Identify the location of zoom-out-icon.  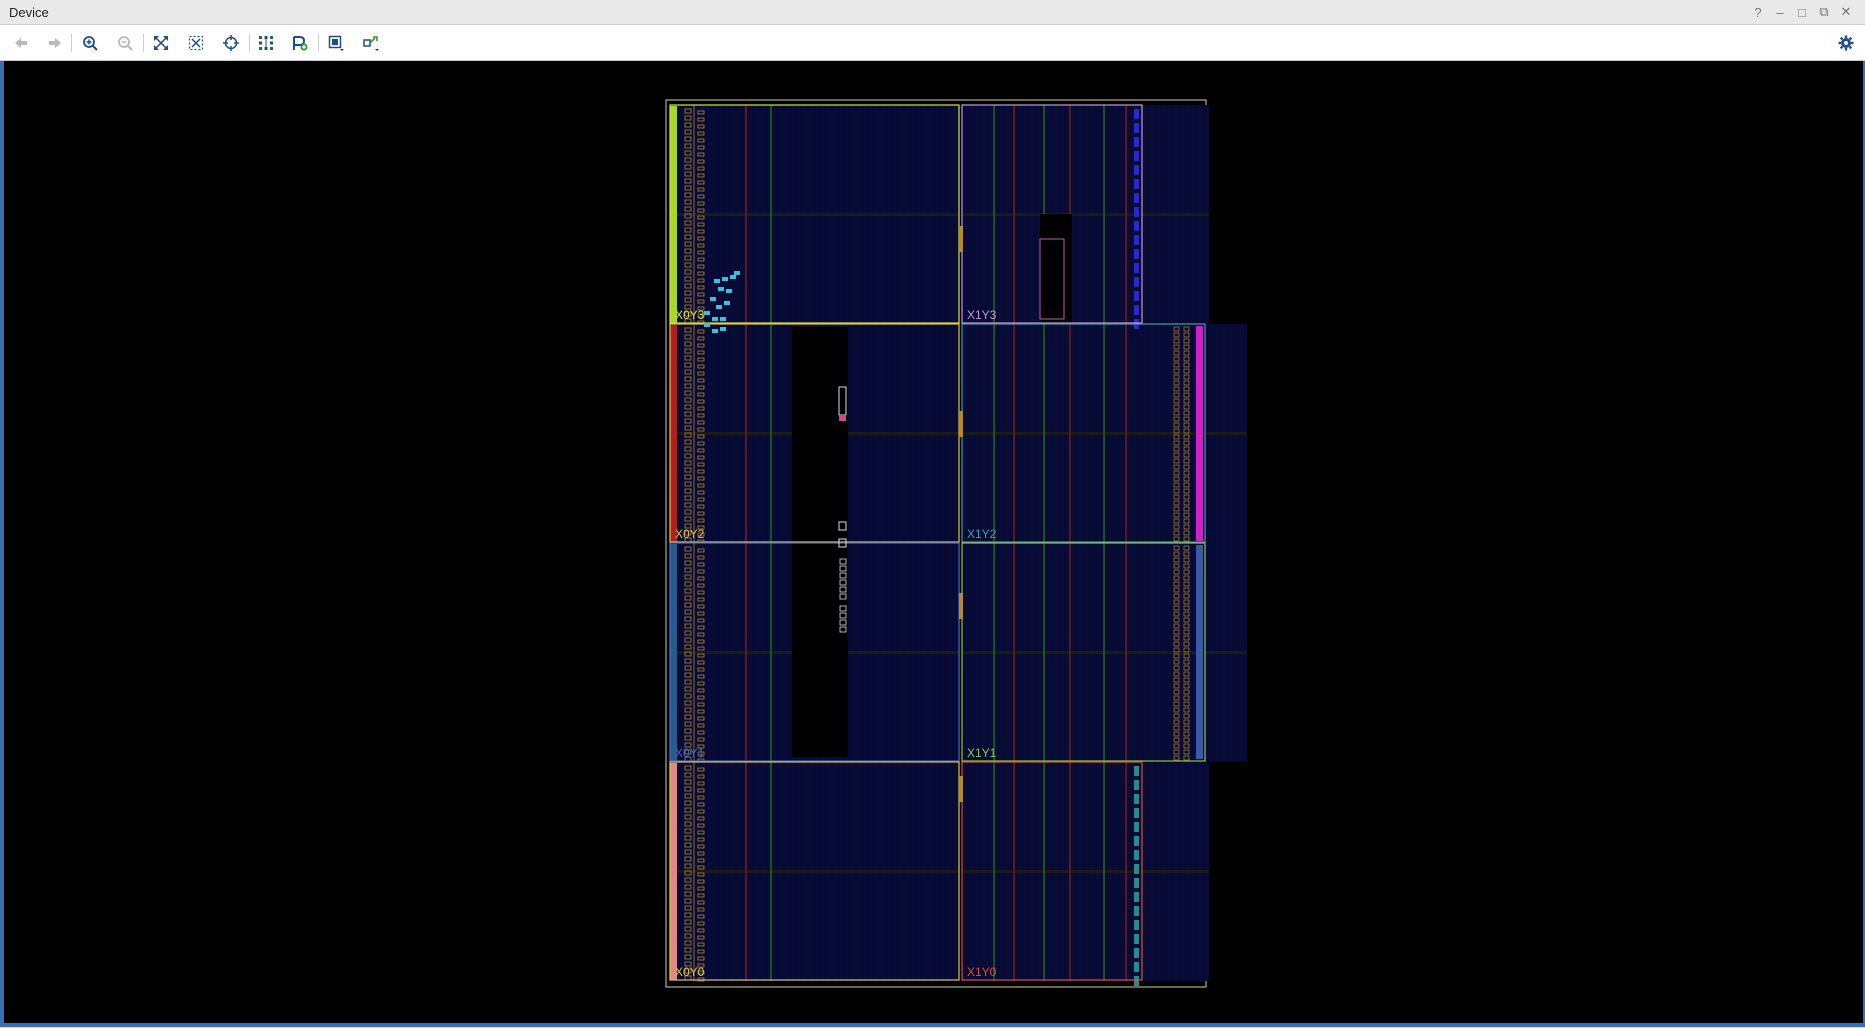
(125, 43).